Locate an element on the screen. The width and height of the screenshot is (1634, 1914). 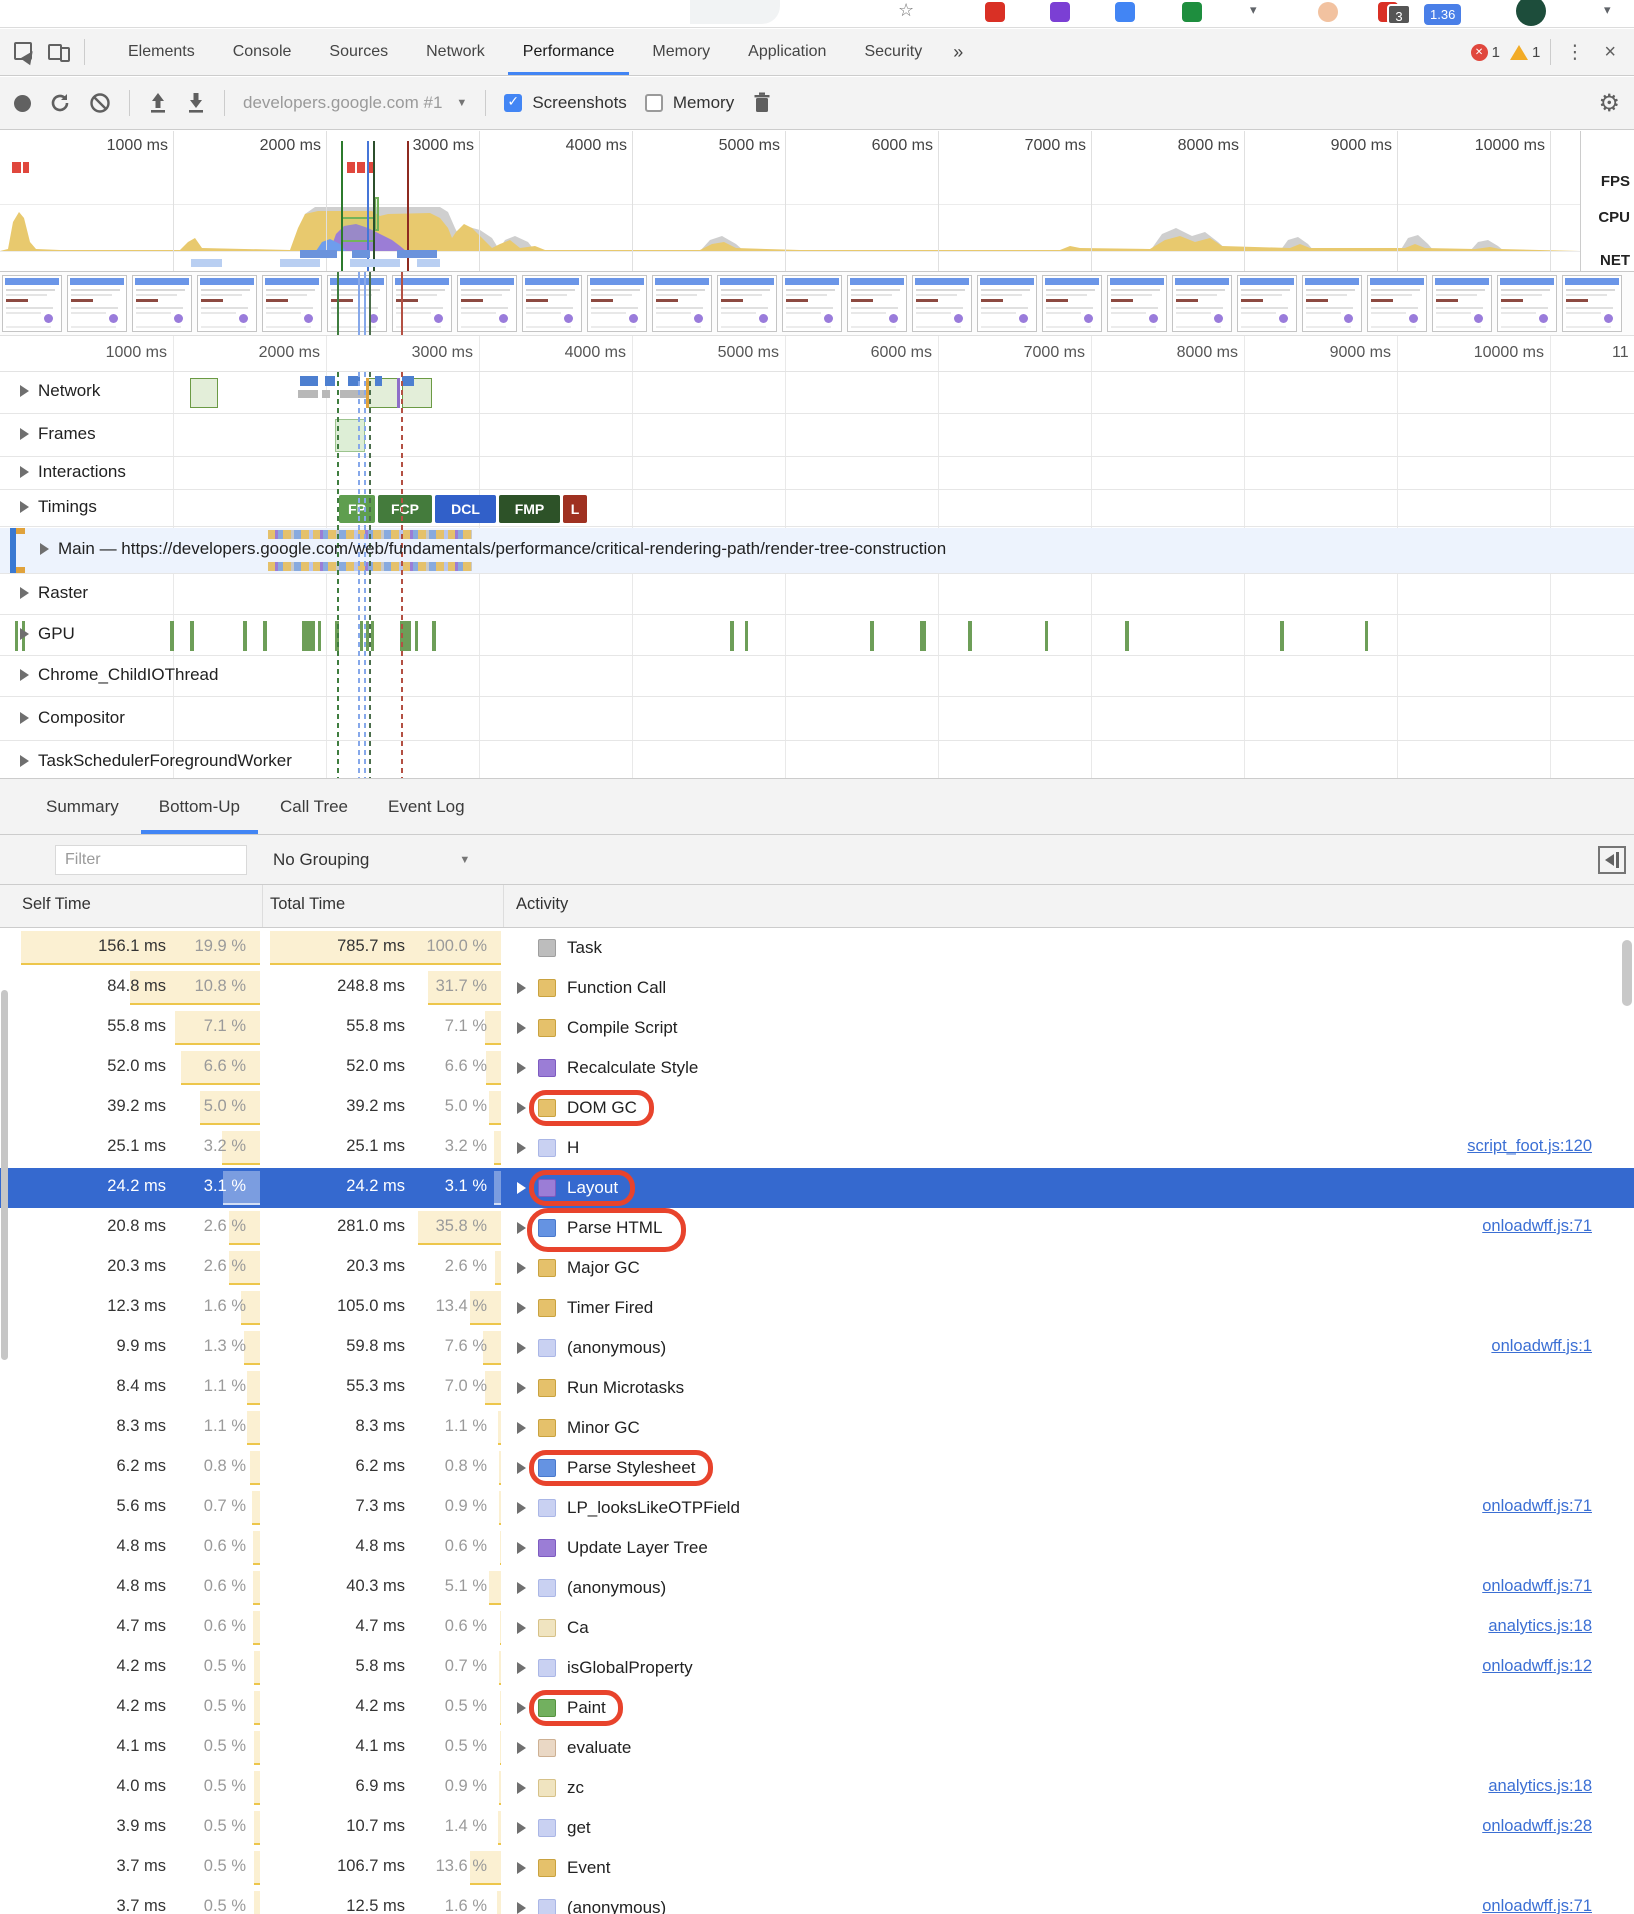
activity-name: Parse HTML is located at coordinates (614, 1228).